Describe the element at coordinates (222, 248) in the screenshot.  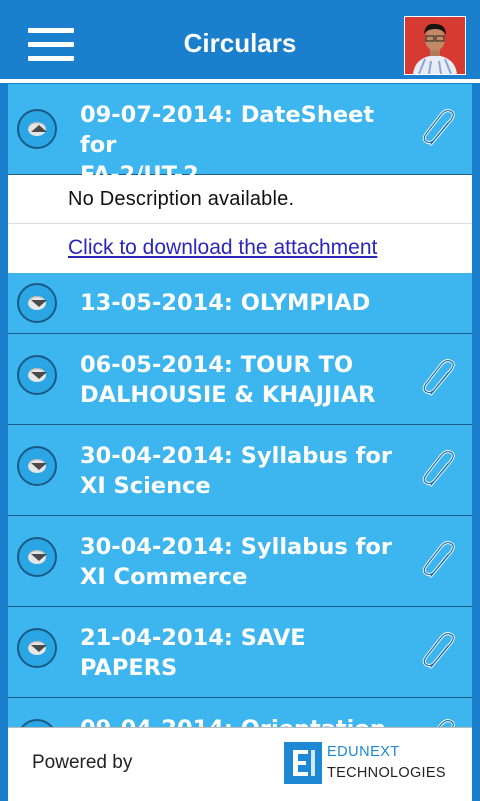
I see `download-attachment-link: Click to download the attachment` at that location.